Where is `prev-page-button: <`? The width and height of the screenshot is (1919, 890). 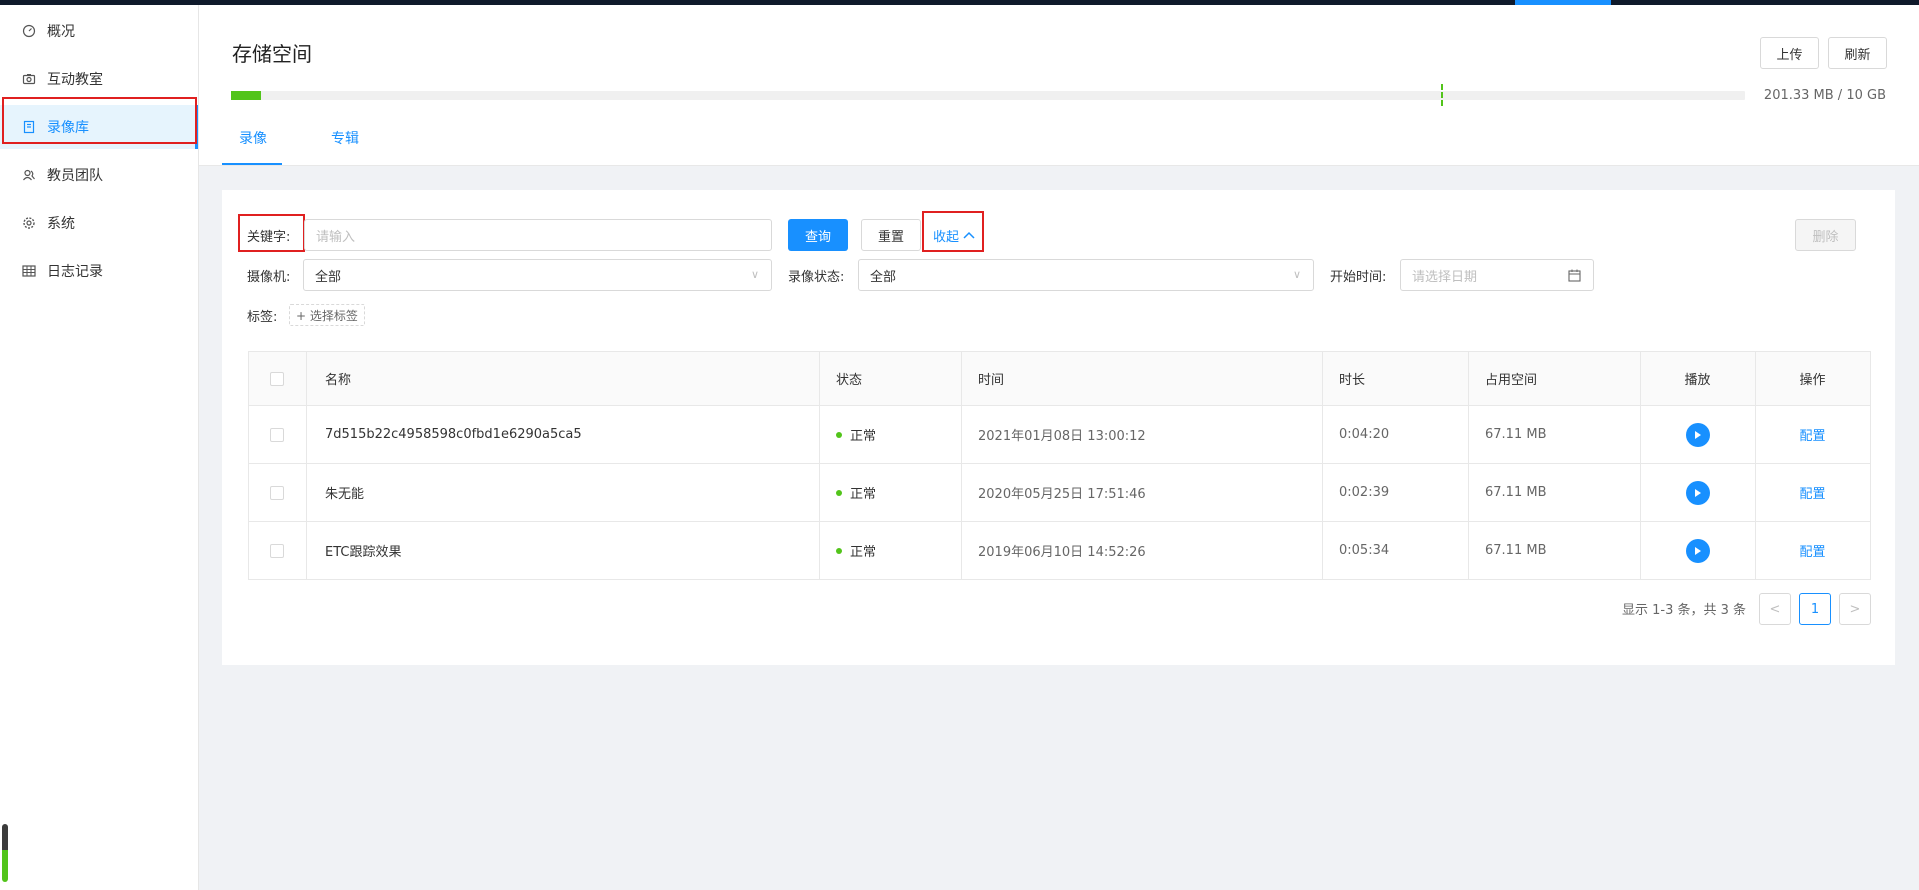 prev-page-button: < is located at coordinates (1775, 609).